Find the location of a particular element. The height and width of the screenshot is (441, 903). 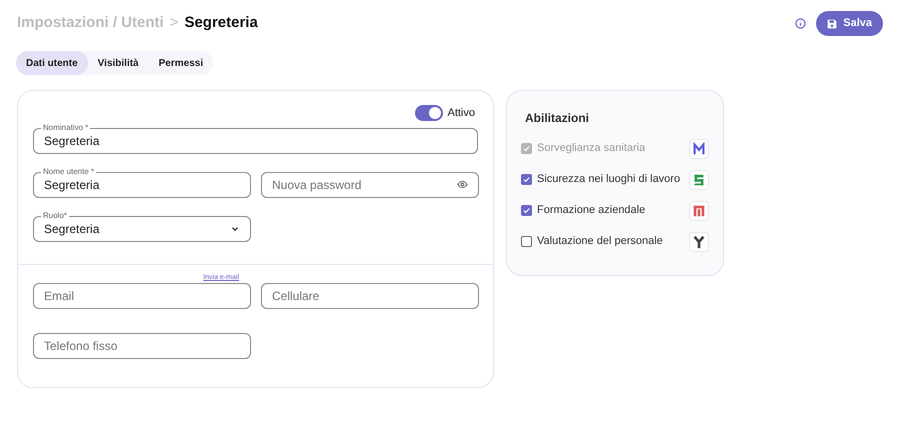

checkbox-label: Formazione aziendale is located at coordinates (591, 210).